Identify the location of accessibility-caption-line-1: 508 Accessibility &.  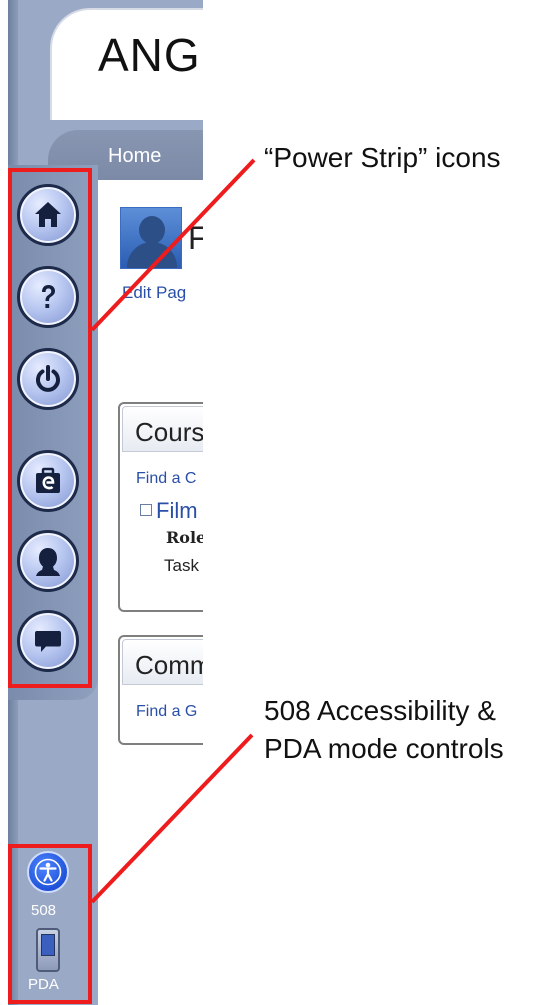
(380, 710).